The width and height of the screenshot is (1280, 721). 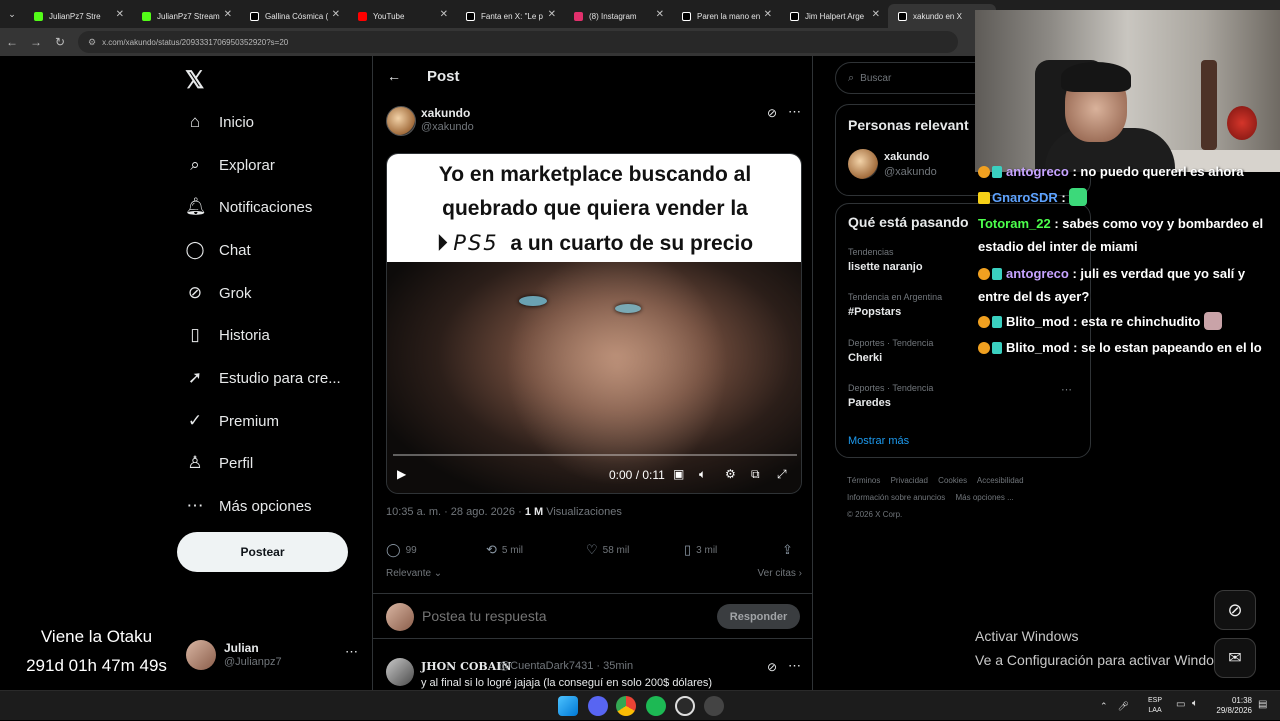 What do you see at coordinates (626, 706) in the screenshot?
I see `chrome-icon` at bounding box center [626, 706].